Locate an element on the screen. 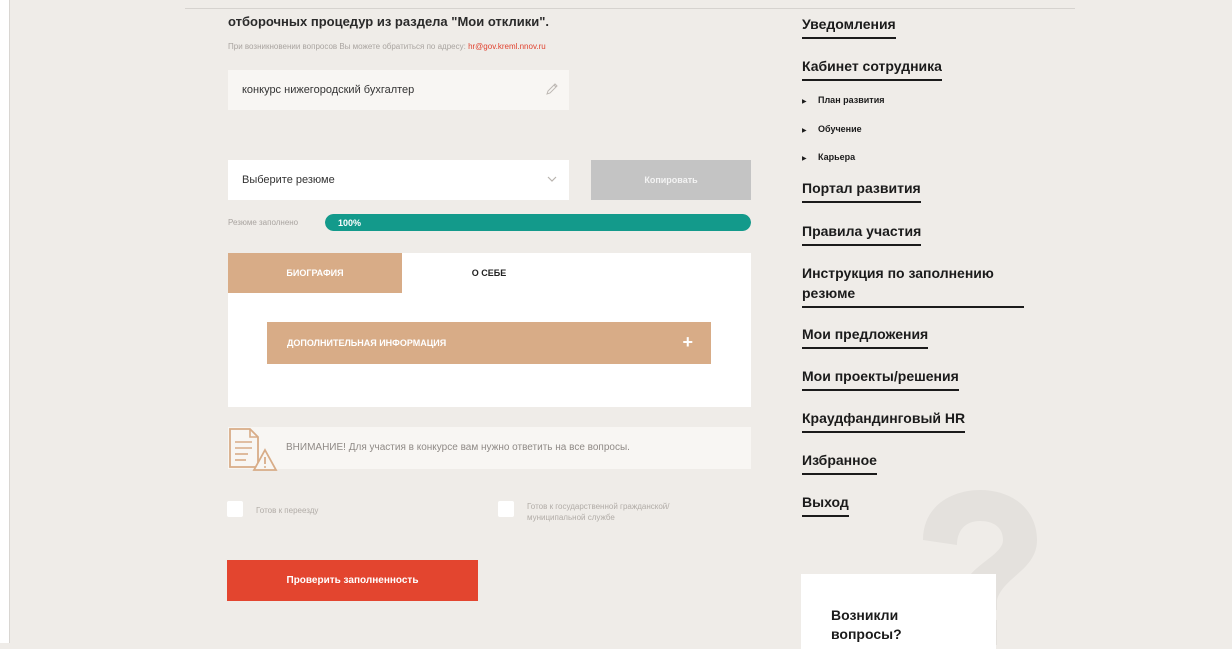 Image resolution: width=1232 pixels, height=649 pixels. chevron-down-icon is located at coordinates (552, 179).